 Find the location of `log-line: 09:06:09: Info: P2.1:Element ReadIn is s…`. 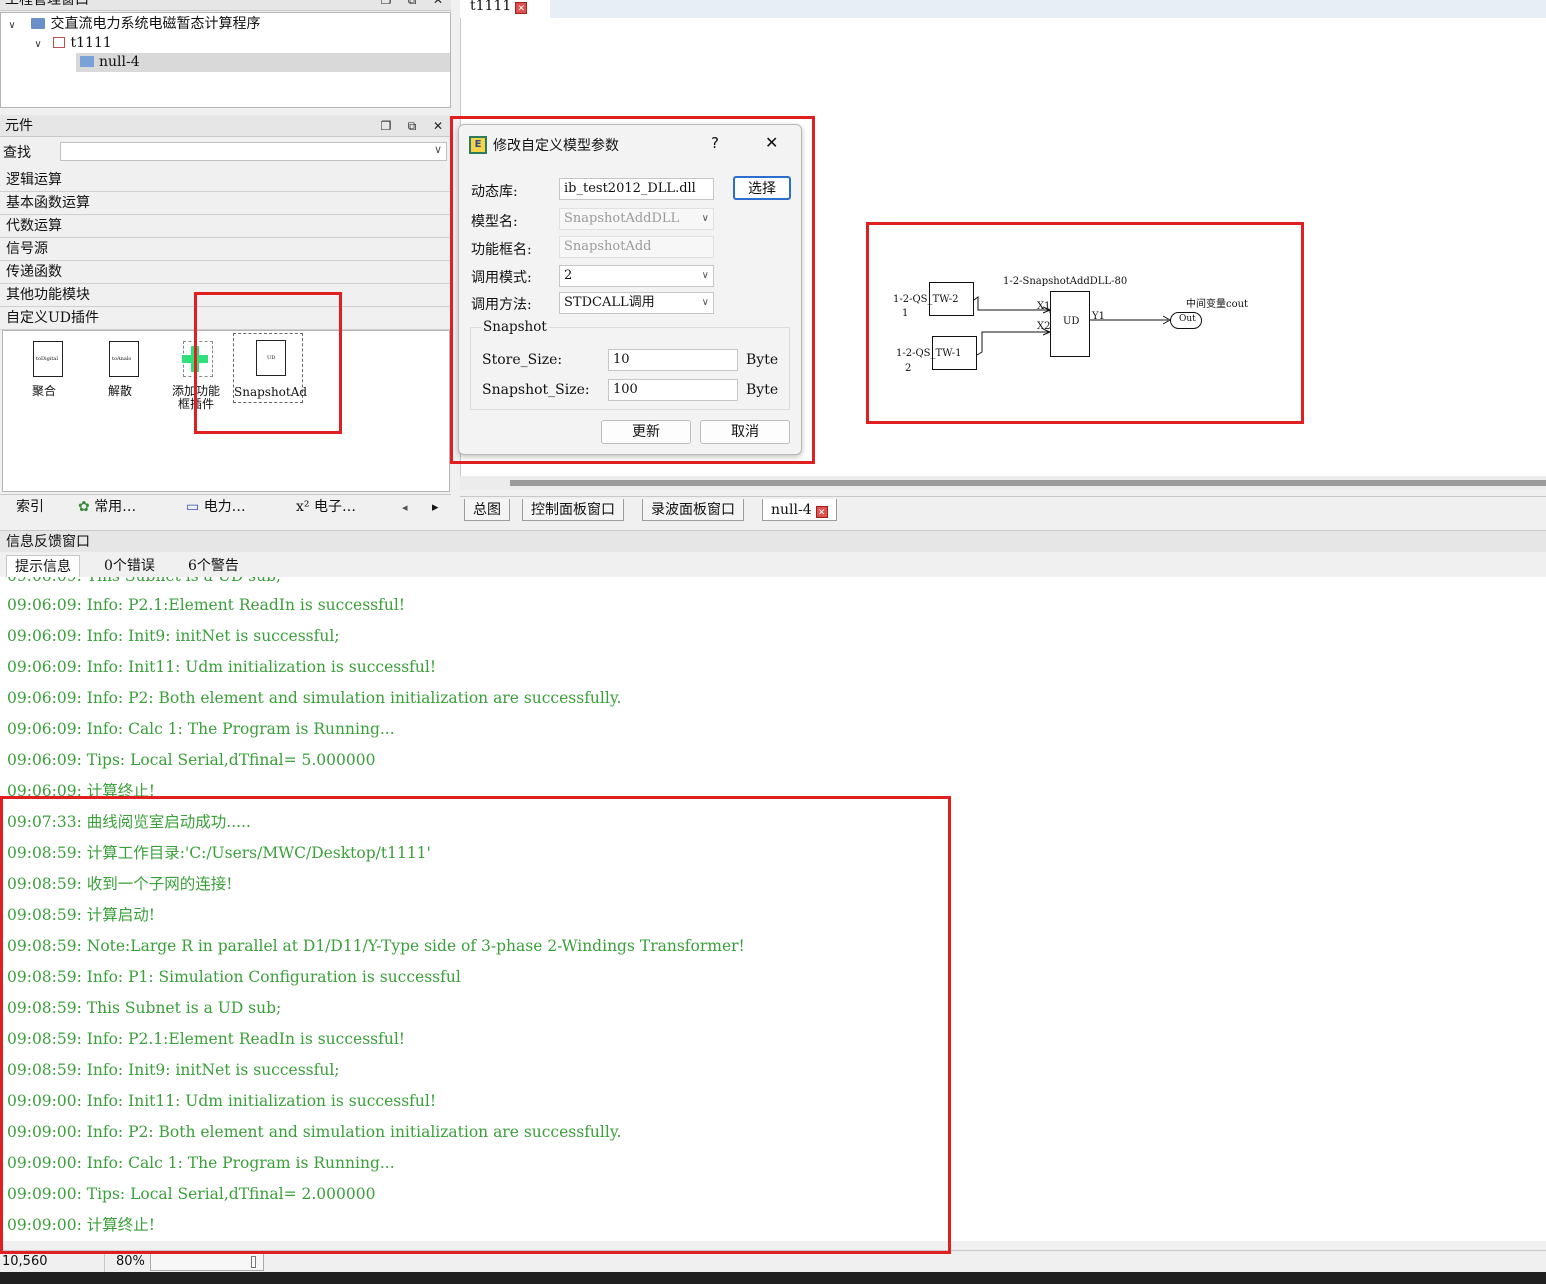

log-line: 09:06:09: Info: P2.1:Element ReadIn is s… is located at coordinates (206, 605).